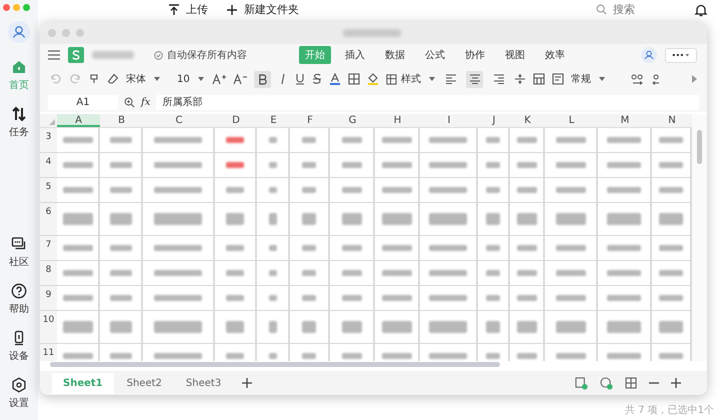  What do you see at coordinates (571, 120) in the screenshot?
I see `column-header: L` at bounding box center [571, 120].